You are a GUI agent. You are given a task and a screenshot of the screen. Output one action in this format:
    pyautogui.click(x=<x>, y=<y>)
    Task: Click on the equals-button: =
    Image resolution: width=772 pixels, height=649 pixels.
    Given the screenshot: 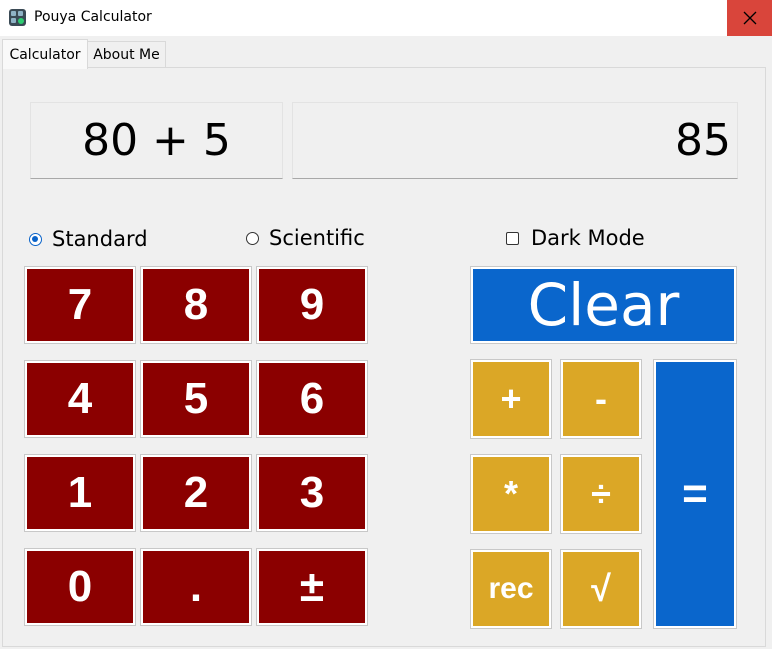 What is the action you would take?
    pyautogui.click(x=695, y=494)
    